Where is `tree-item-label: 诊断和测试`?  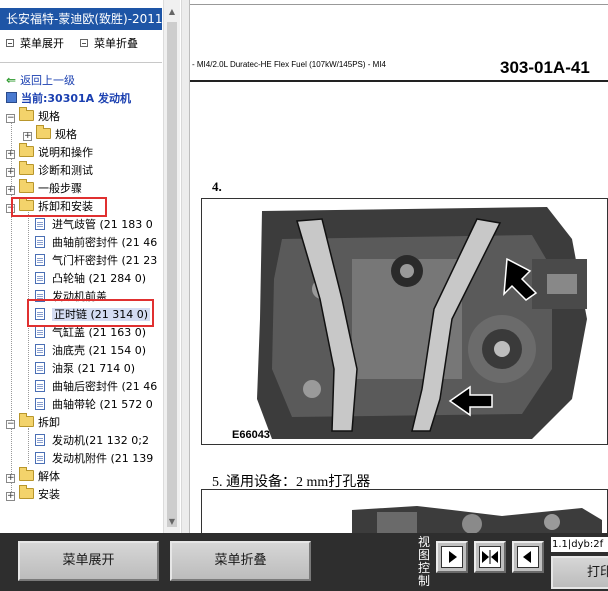
tree-item-label: 诊断和测试 is located at coordinates (65, 170).